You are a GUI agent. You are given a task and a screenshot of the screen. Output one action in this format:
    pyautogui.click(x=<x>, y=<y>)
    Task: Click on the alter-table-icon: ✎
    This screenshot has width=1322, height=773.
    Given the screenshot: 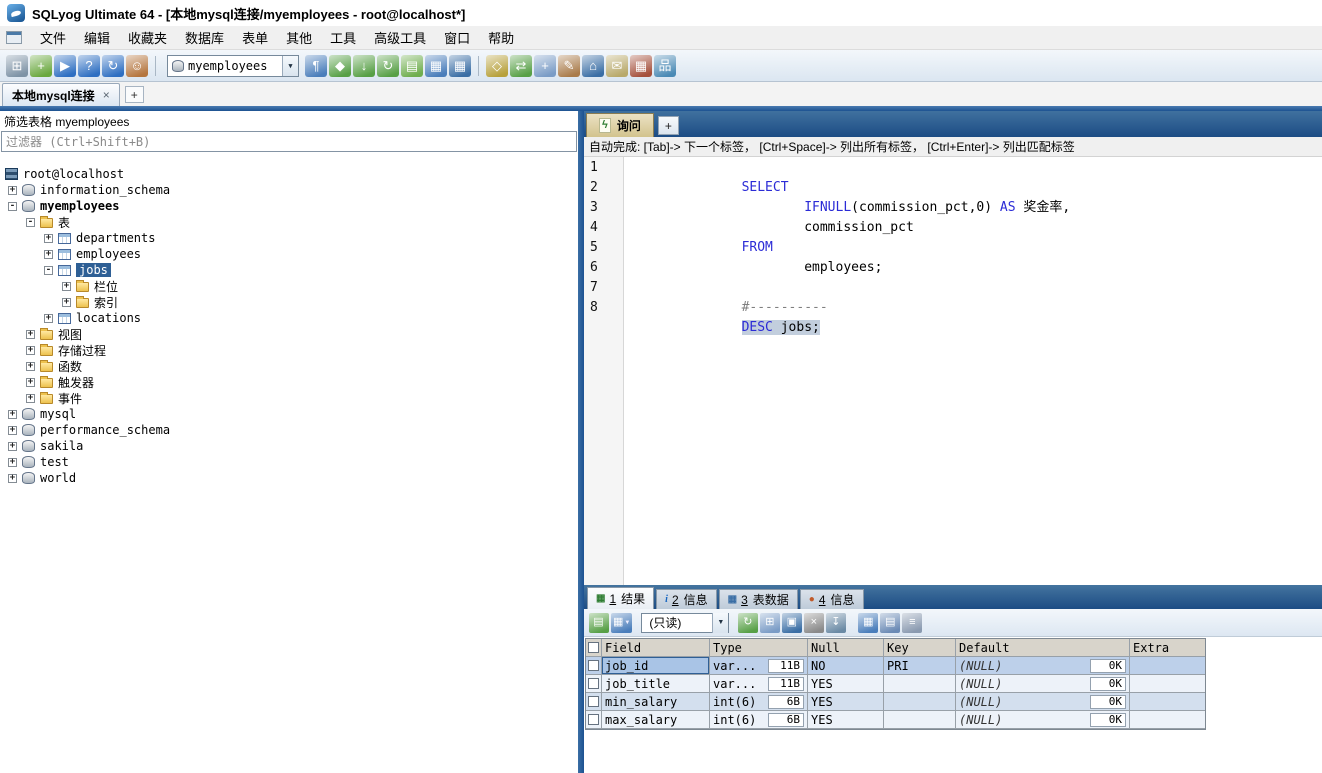 What is the action you would take?
    pyautogui.click(x=569, y=65)
    